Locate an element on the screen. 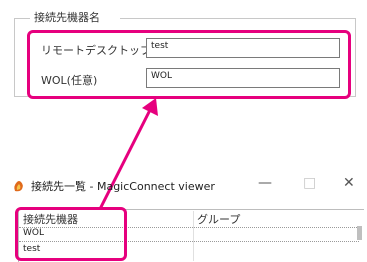 This screenshot has width=367, height=262. scrollbar is located at coordinates (359, 233).